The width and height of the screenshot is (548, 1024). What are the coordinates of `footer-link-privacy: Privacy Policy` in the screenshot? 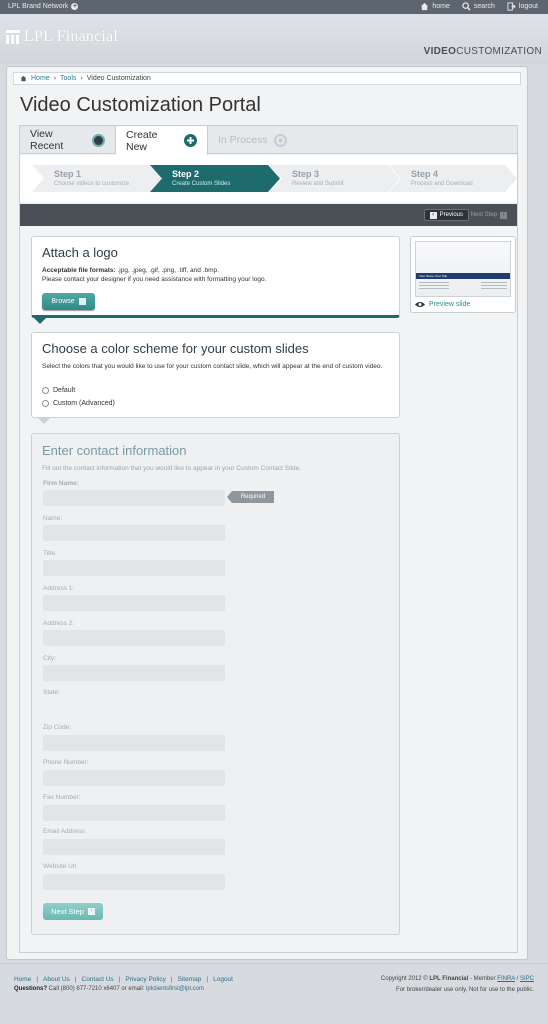 It's located at (145, 979).